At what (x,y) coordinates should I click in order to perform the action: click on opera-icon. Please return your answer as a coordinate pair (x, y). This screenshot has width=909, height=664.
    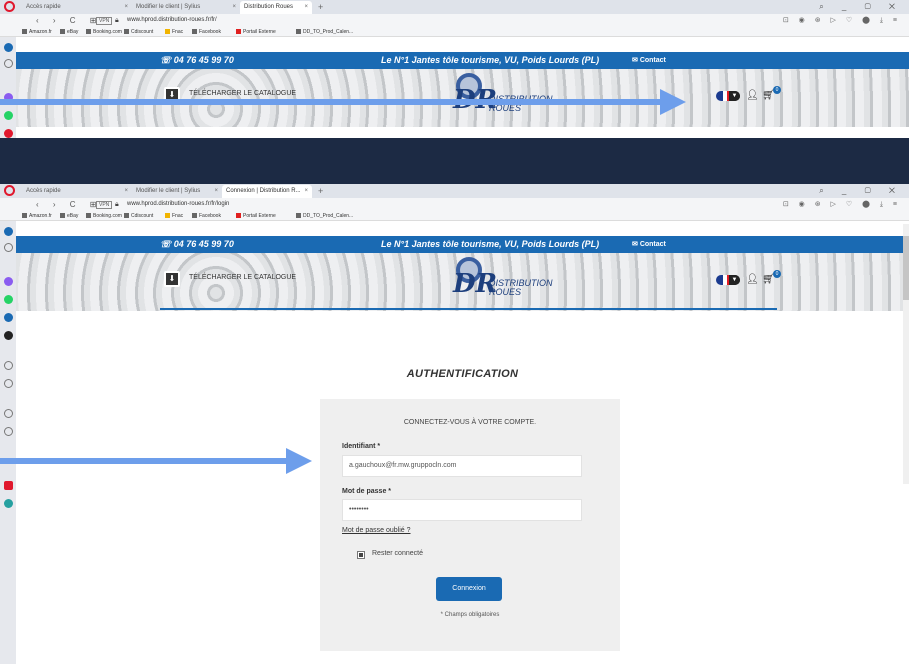
    Looking at the image, I should click on (8, 133).